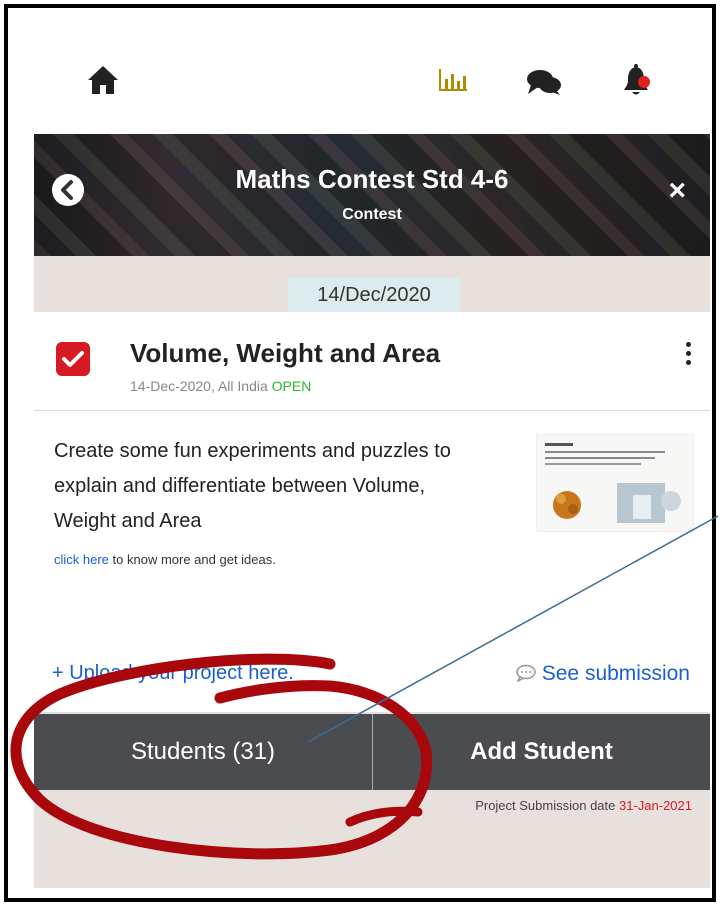 This screenshot has width=724, height=909. Describe the element at coordinates (372, 179) in the screenshot. I see `contest-title: Maths Contest Std 4-6` at that location.